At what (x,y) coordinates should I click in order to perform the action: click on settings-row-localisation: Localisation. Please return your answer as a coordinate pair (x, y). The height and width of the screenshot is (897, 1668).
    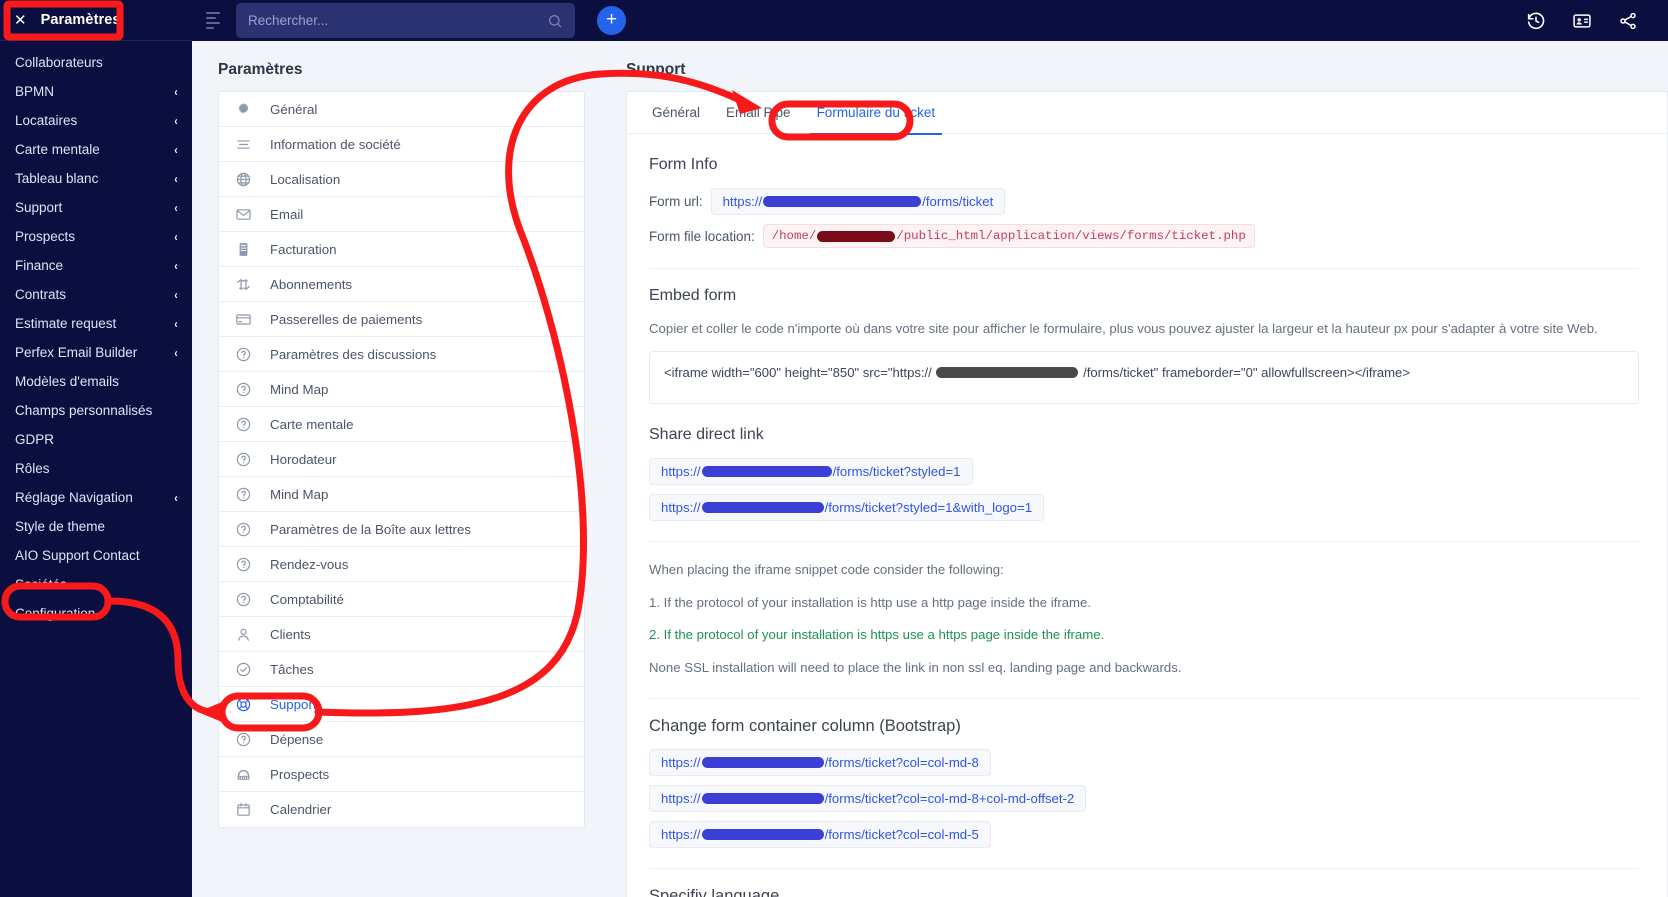
    Looking at the image, I should click on (401, 179).